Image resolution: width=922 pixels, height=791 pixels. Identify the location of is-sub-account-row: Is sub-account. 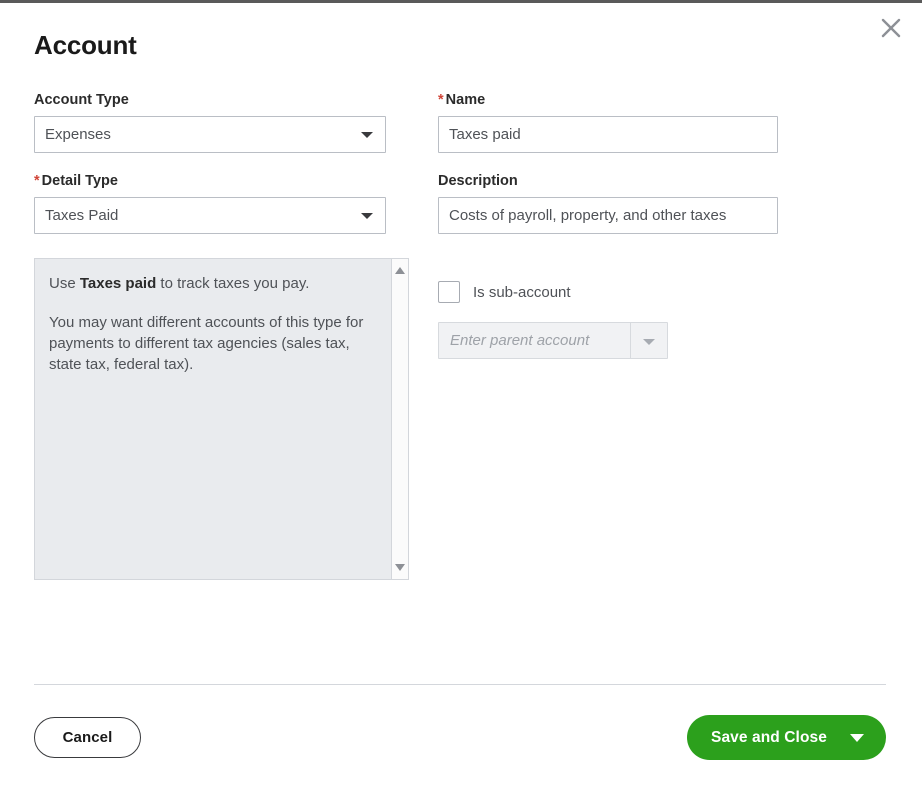
(504, 292).